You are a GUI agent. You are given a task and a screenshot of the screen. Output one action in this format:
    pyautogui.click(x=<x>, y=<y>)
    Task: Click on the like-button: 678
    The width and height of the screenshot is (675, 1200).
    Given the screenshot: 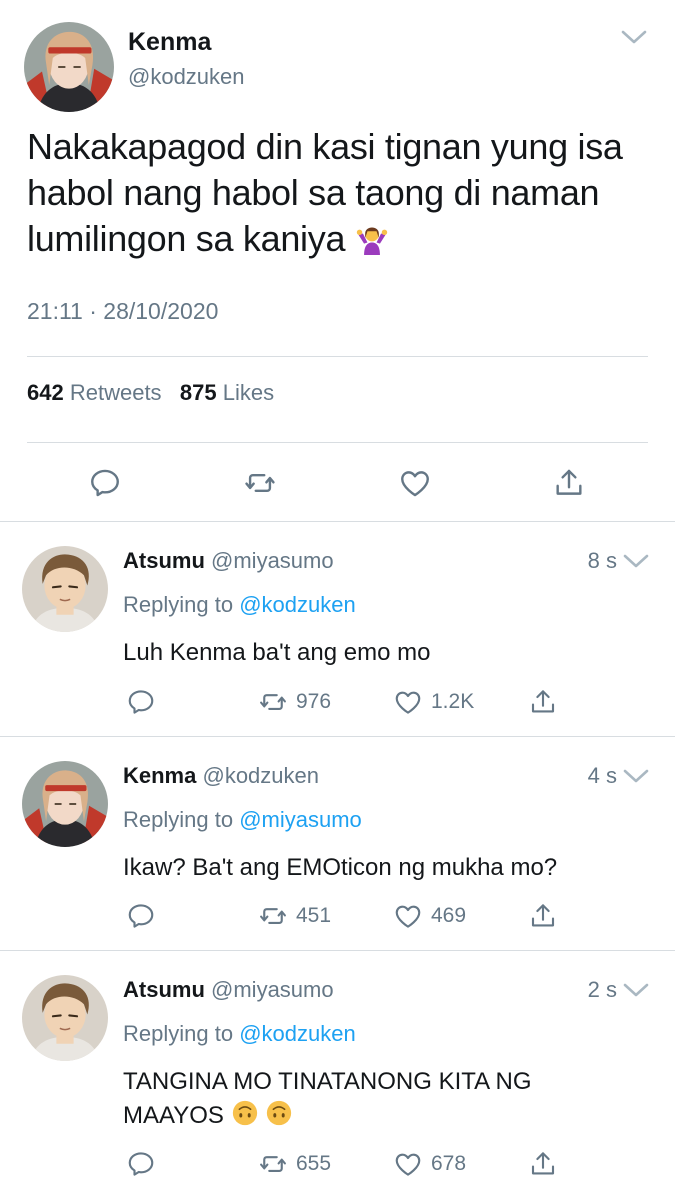 What is the action you would take?
    pyautogui.click(x=429, y=1164)
    